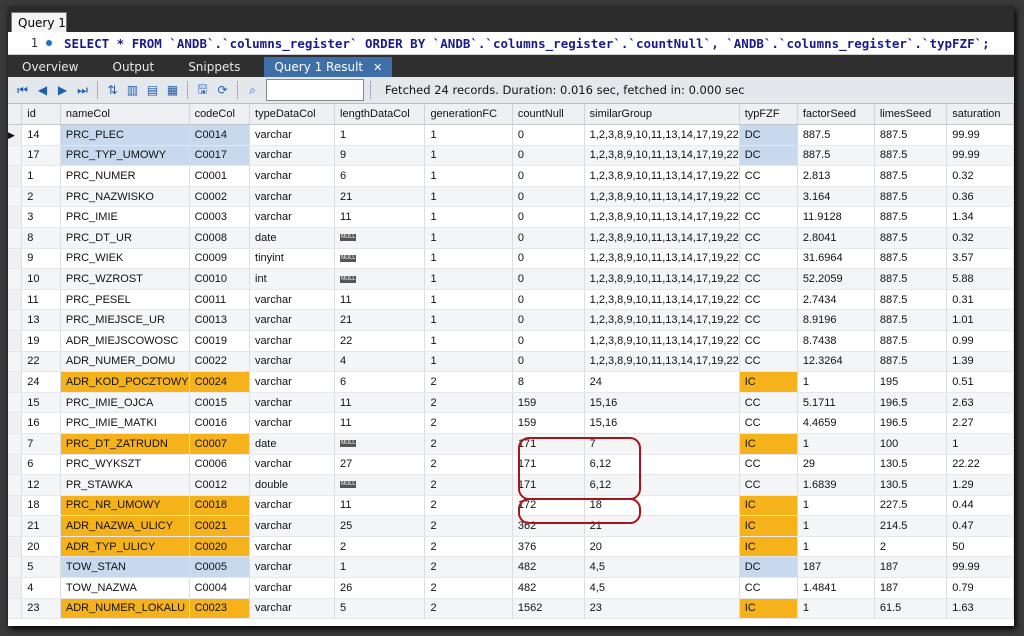 Image resolution: width=1024 pixels, height=636 pixels. What do you see at coordinates (768, 114) in the screenshot?
I see `column-header-typFZF: typFZF` at bounding box center [768, 114].